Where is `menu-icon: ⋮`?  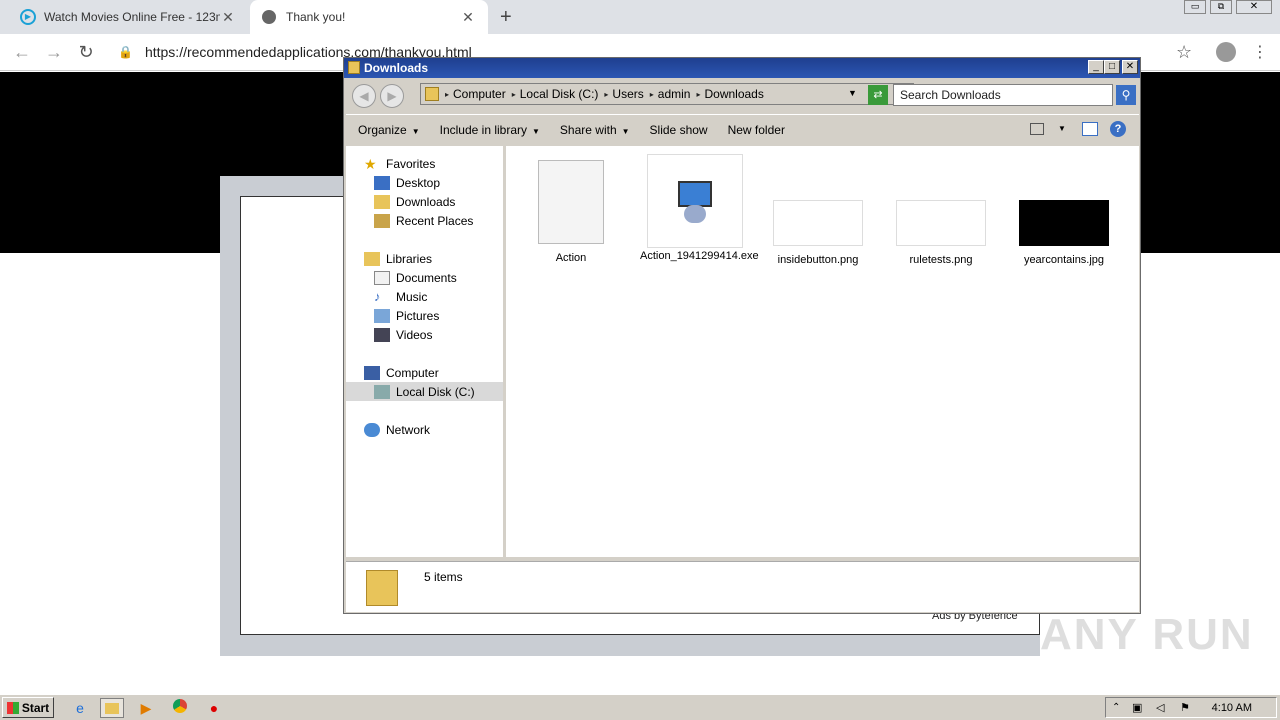
menu-icon: ⋮ is located at coordinates (1260, 52).